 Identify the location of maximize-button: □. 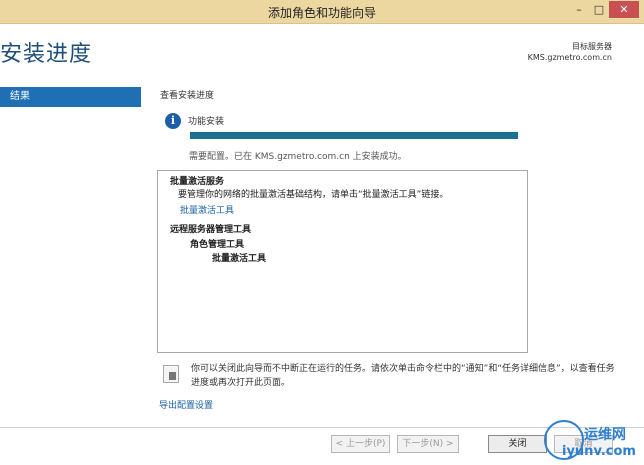
(599, 9).